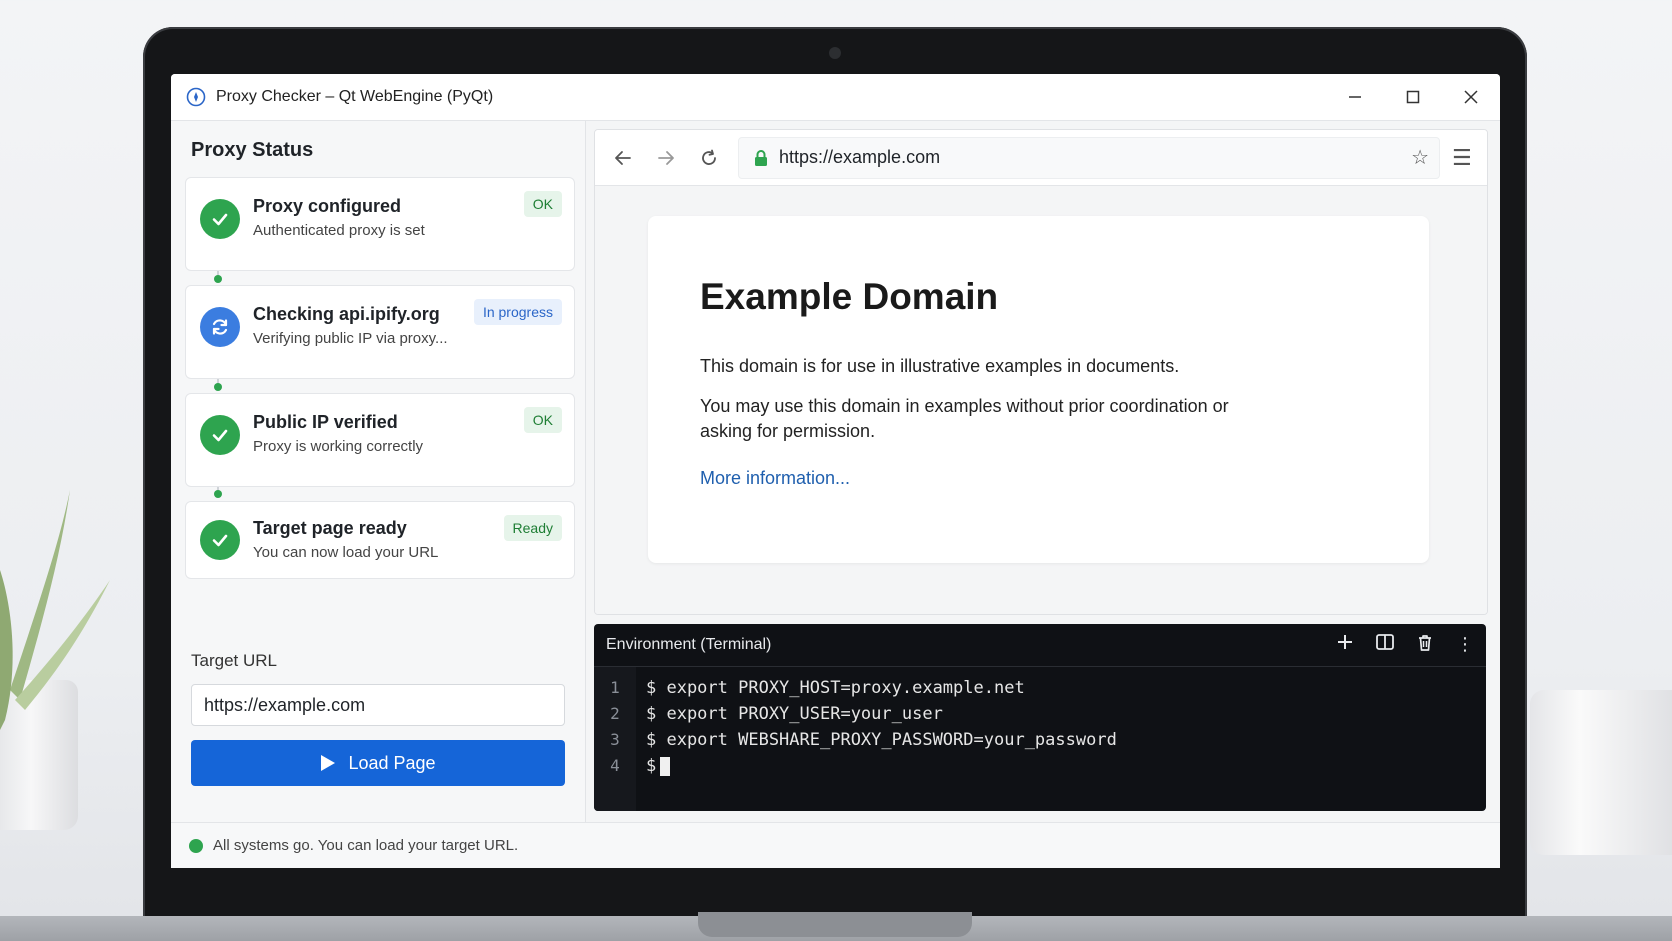 The width and height of the screenshot is (1672, 941). What do you see at coordinates (615, 765) in the screenshot?
I see `line-number: 4` at bounding box center [615, 765].